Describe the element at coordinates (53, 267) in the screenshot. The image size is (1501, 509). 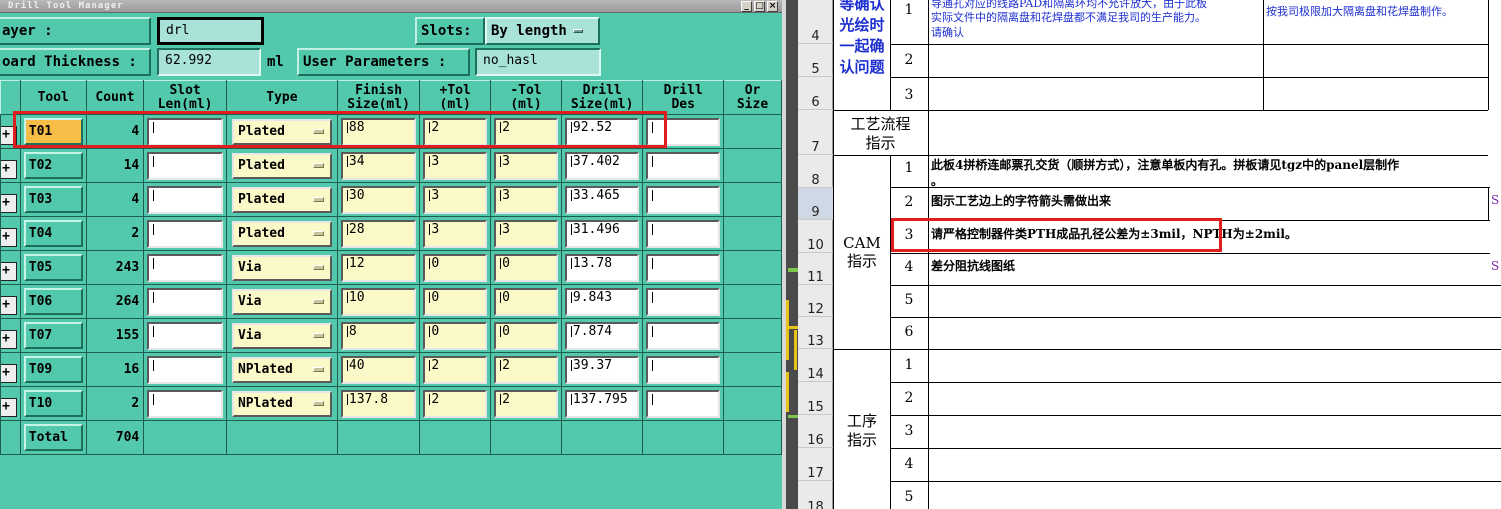
I see `tool-button: T05` at that location.